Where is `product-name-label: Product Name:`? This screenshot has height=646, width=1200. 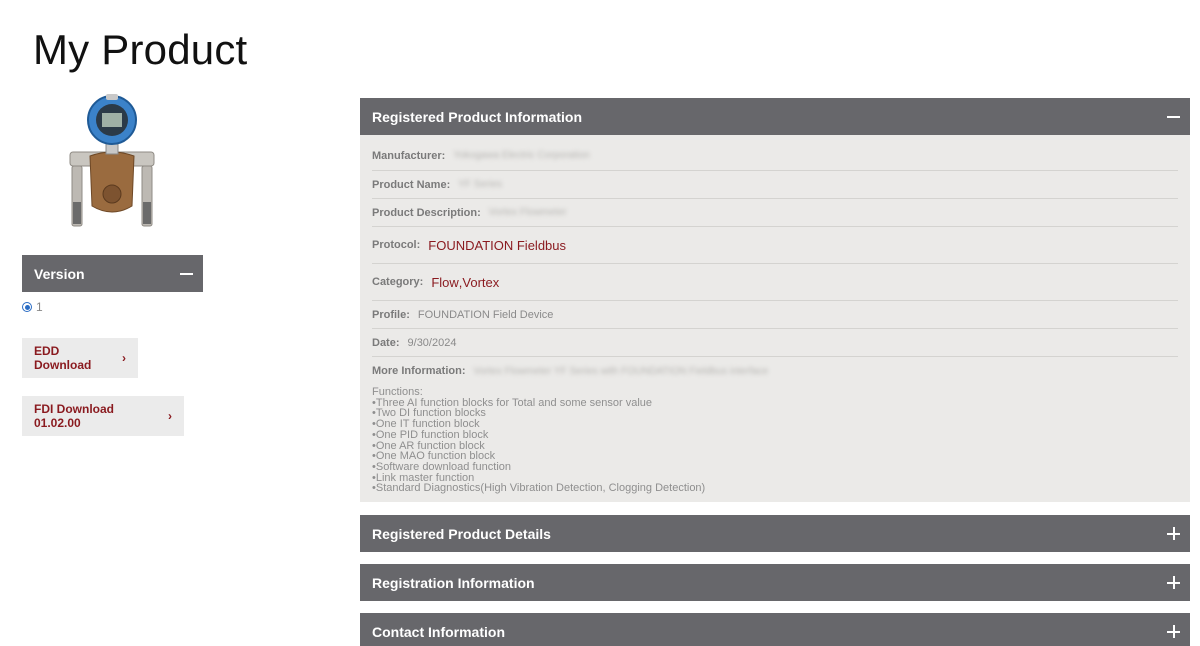 product-name-label: Product Name: is located at coordinates (411, 184).